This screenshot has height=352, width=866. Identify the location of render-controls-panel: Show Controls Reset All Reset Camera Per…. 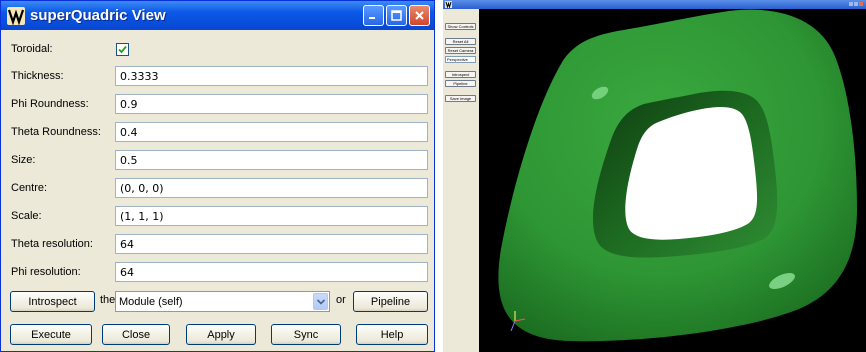
(461, 180).